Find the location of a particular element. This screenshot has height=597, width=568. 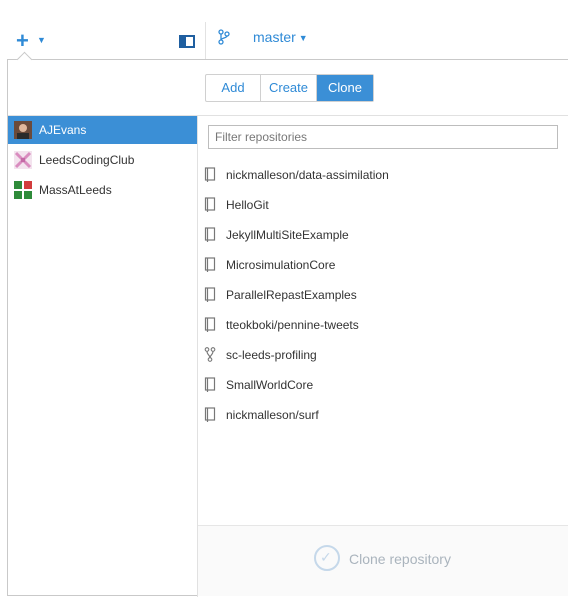

tab-group: Add Create Clone is located at coordinates (289, 88).